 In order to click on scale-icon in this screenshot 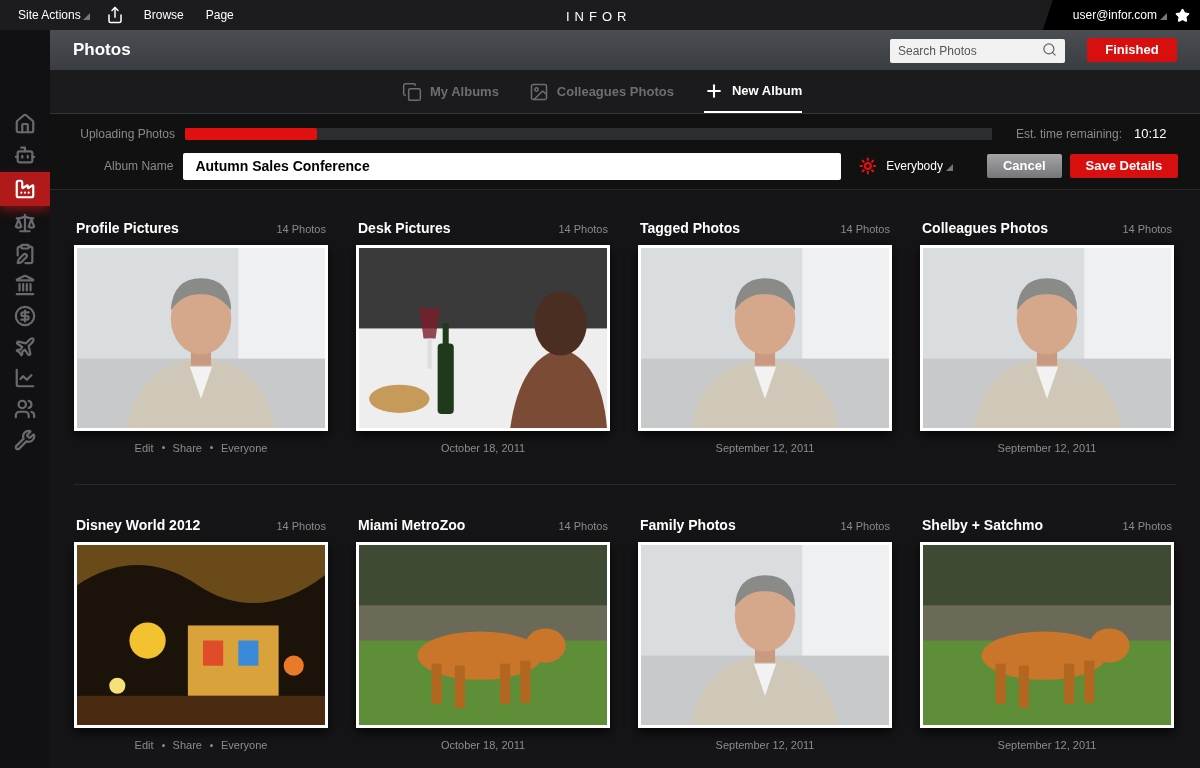, I will do `click(25, 223)`.